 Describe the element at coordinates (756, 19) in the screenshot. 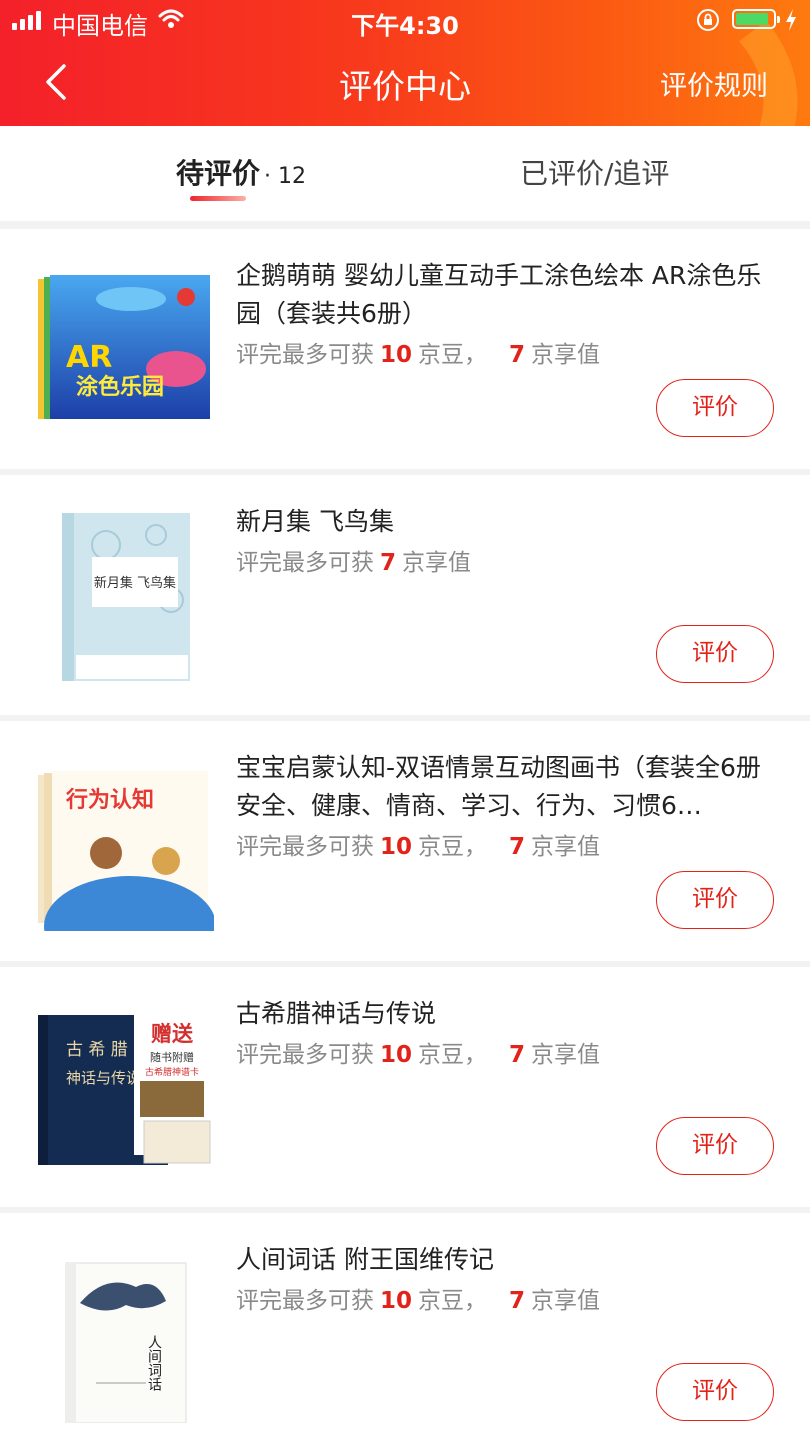

I see `battery-icon` at that location.